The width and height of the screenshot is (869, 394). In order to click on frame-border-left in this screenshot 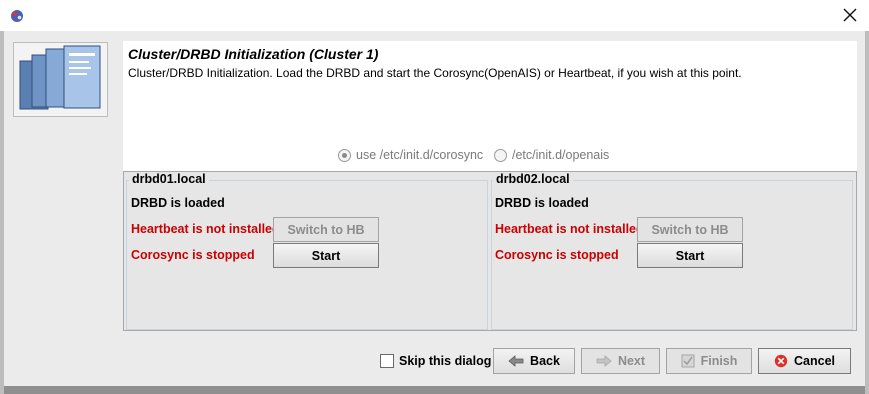, I will do `click(2, 212)`.